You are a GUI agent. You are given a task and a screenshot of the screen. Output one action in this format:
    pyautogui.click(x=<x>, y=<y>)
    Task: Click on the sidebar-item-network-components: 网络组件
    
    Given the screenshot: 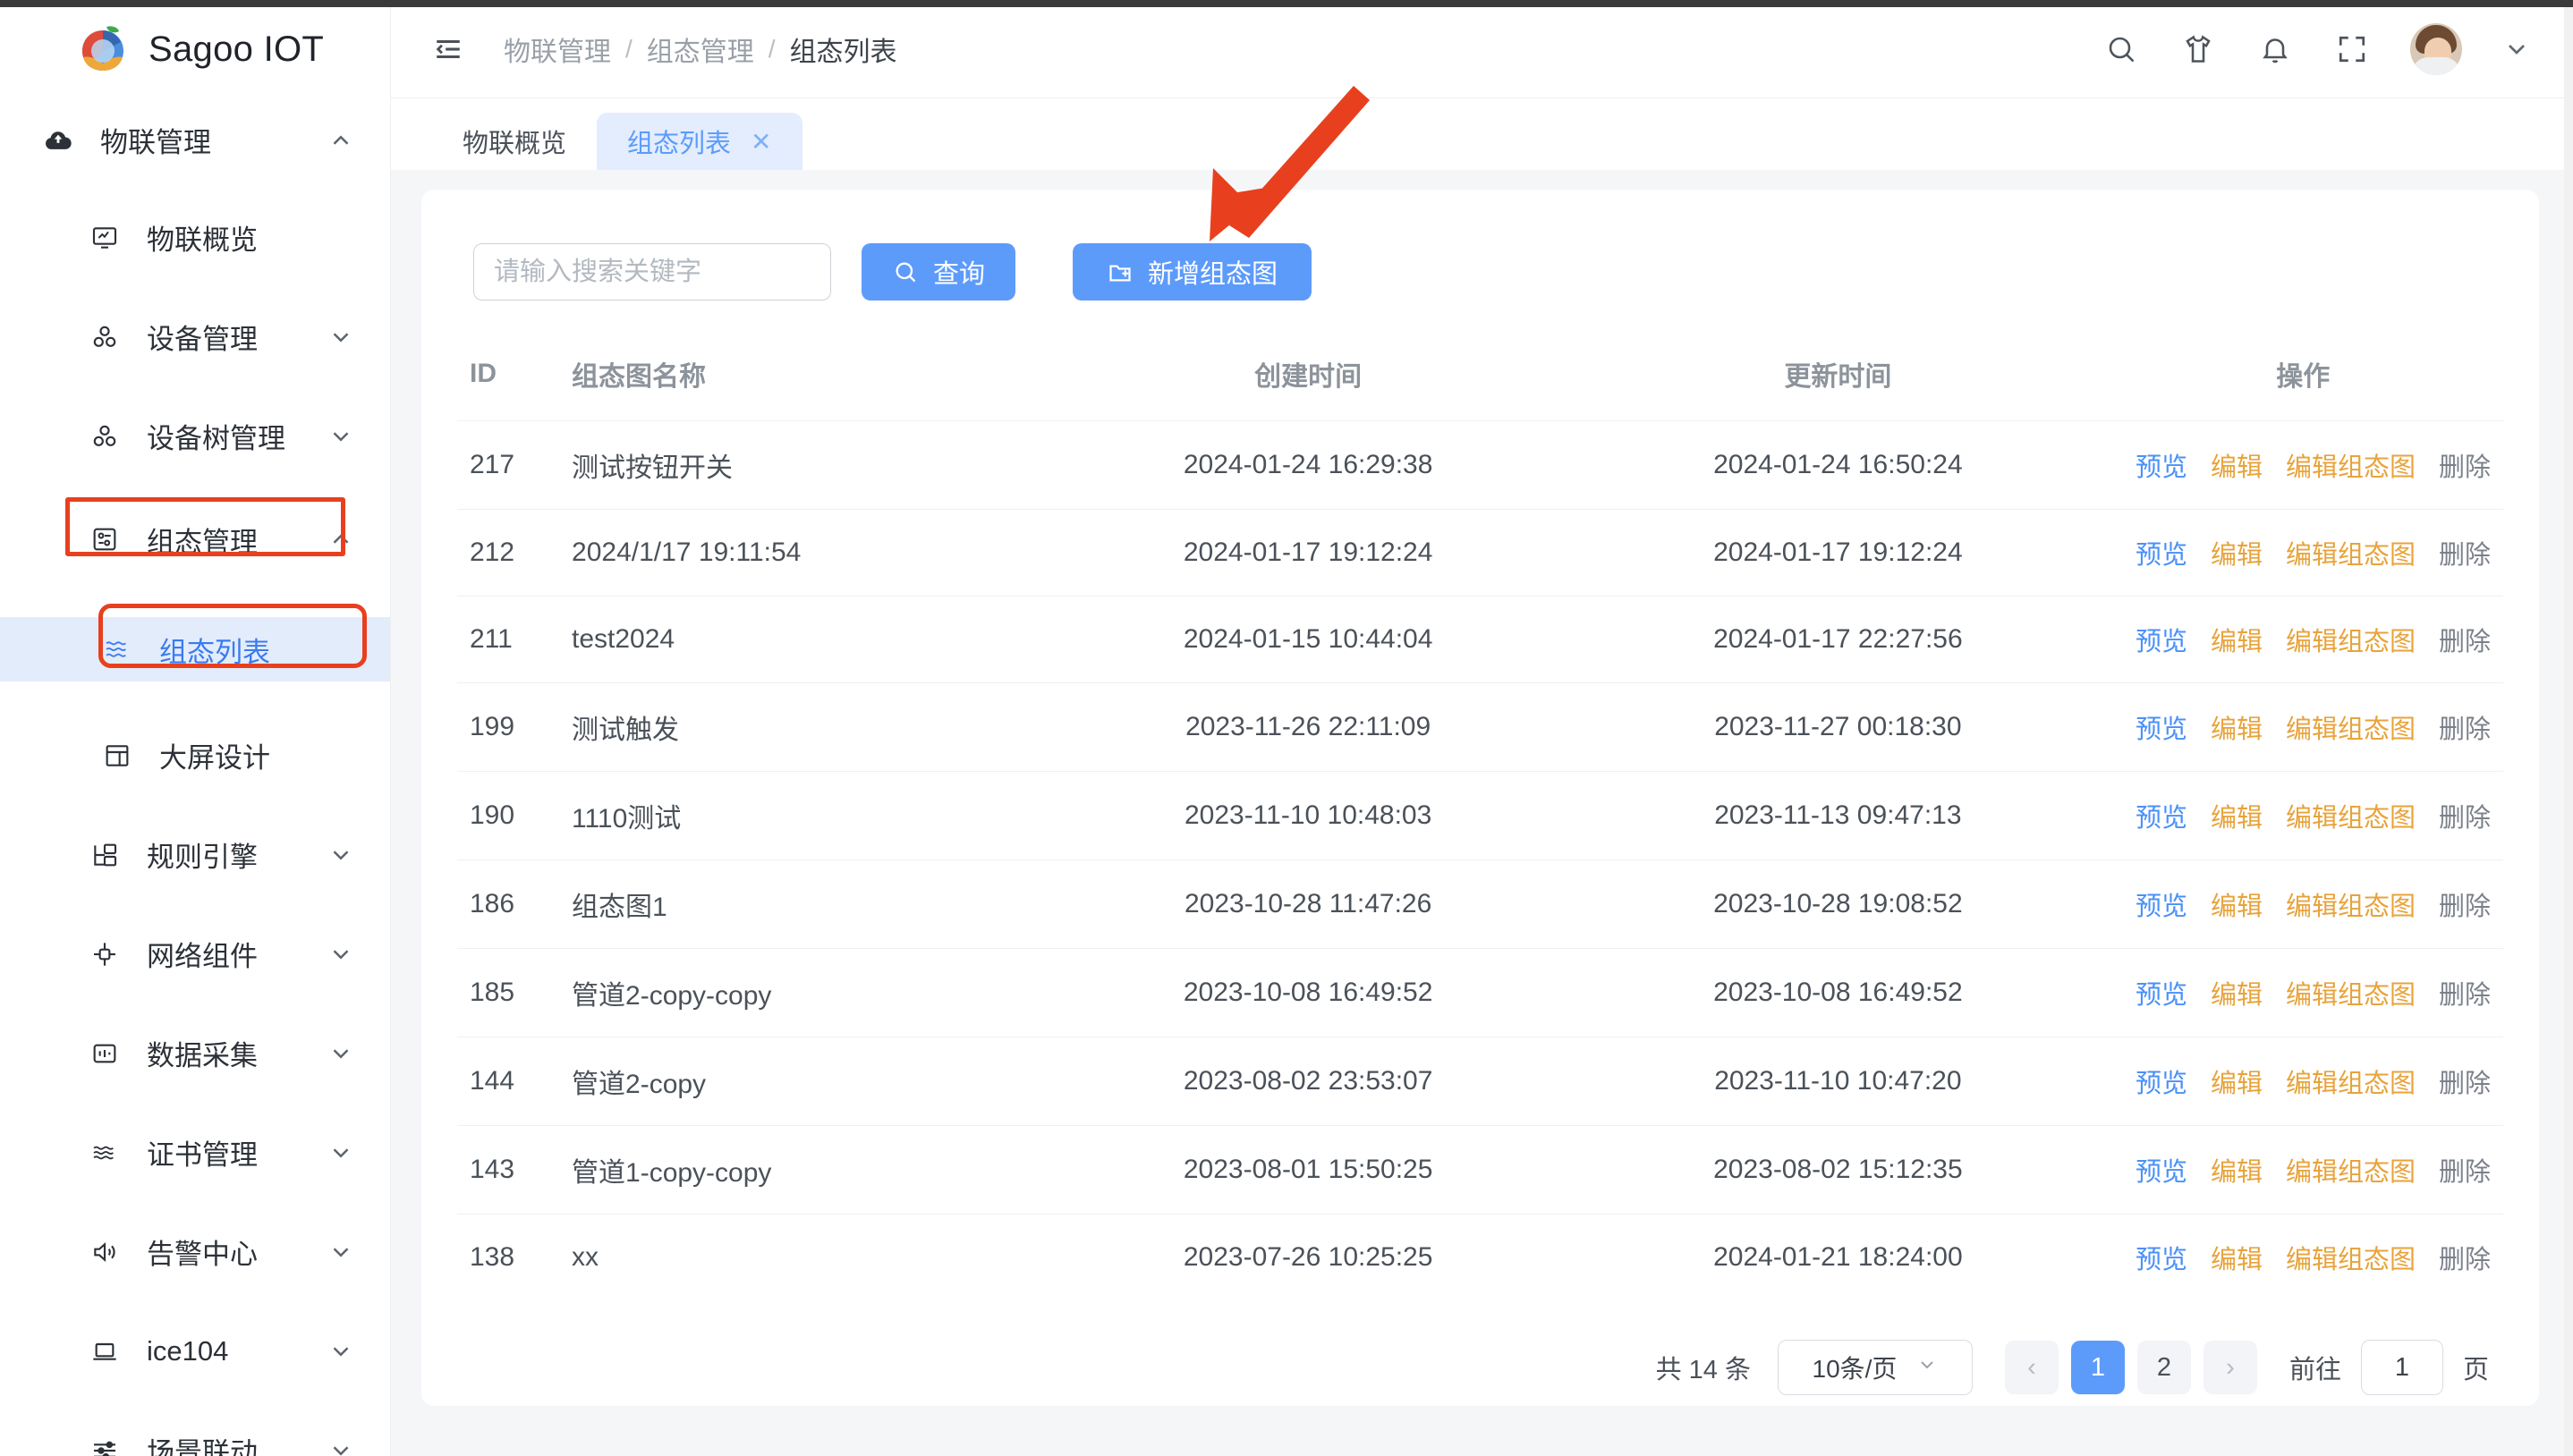 What is the action you would take?
    pyautogui.click(x=195, y=953)
    